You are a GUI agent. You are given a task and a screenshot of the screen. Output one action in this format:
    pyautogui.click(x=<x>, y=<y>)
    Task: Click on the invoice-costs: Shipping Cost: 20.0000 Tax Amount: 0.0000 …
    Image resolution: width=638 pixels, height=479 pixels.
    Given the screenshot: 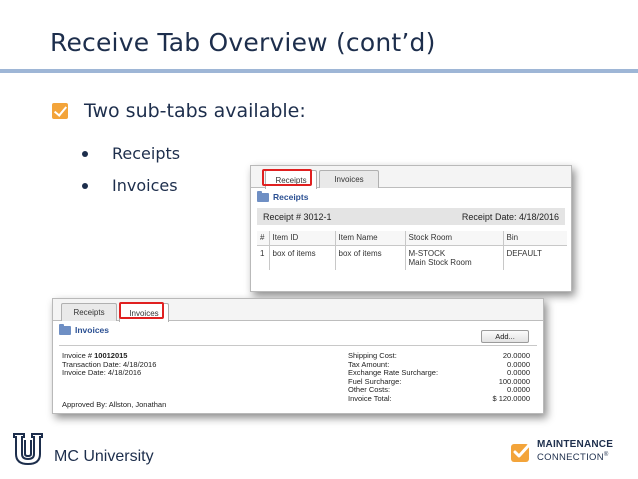 What is the action you would take?
    pyautogui.click(x=439, y=377)
    